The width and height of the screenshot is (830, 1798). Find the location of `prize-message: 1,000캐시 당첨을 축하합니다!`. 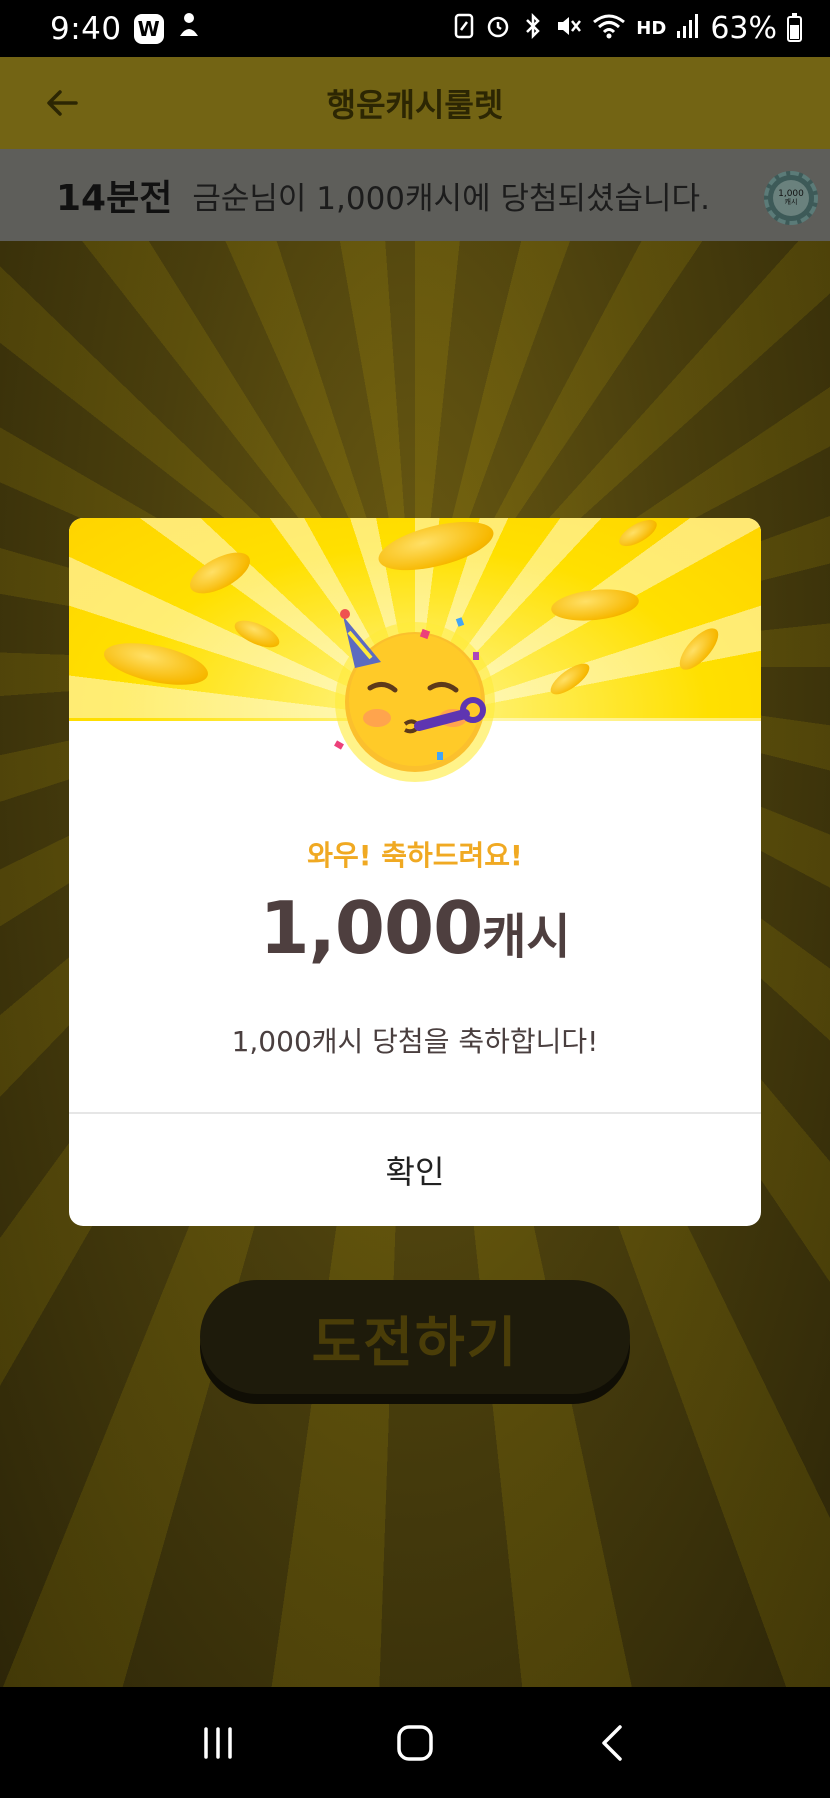

prize-message: 1,000캐시 당첨을 축하합니다! is located at coordinates (415, 1041).